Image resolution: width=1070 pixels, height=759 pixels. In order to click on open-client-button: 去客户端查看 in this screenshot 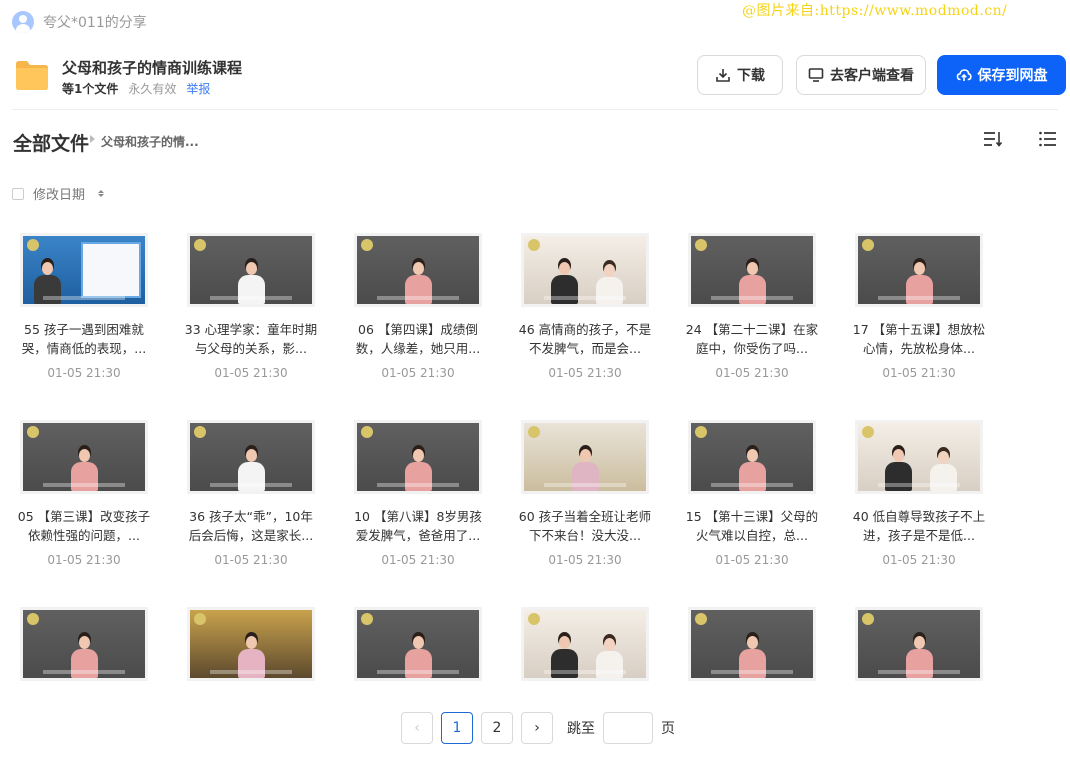, I will do `click(861, 75)`.